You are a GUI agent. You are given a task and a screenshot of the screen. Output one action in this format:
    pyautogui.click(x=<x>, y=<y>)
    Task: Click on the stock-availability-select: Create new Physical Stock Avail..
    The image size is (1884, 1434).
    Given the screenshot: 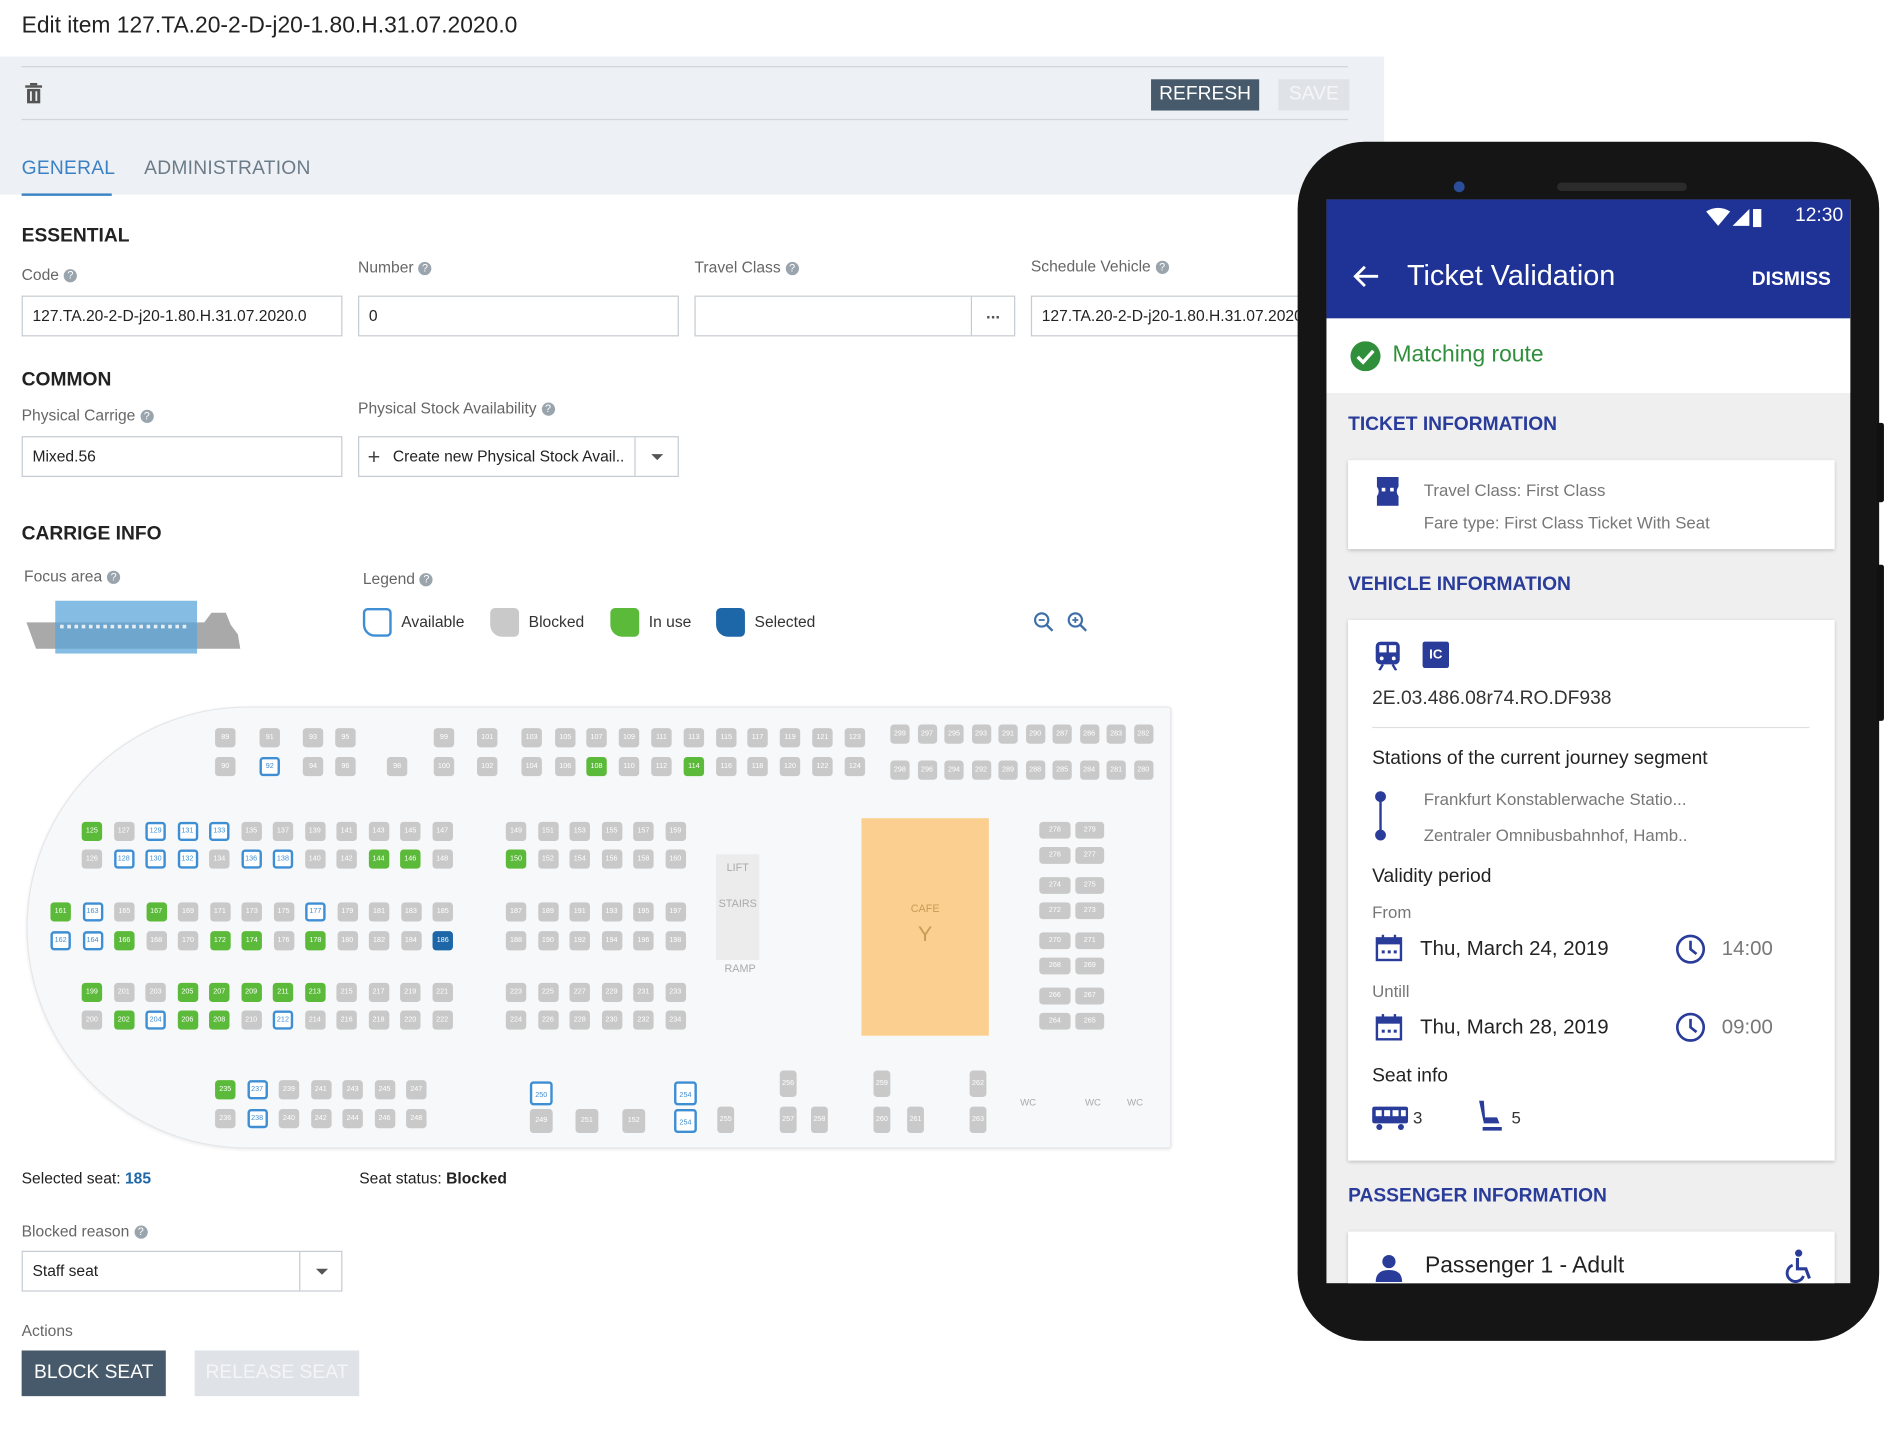 What is the action you would take?
    pyautogui.click(x=518, y=456)
    